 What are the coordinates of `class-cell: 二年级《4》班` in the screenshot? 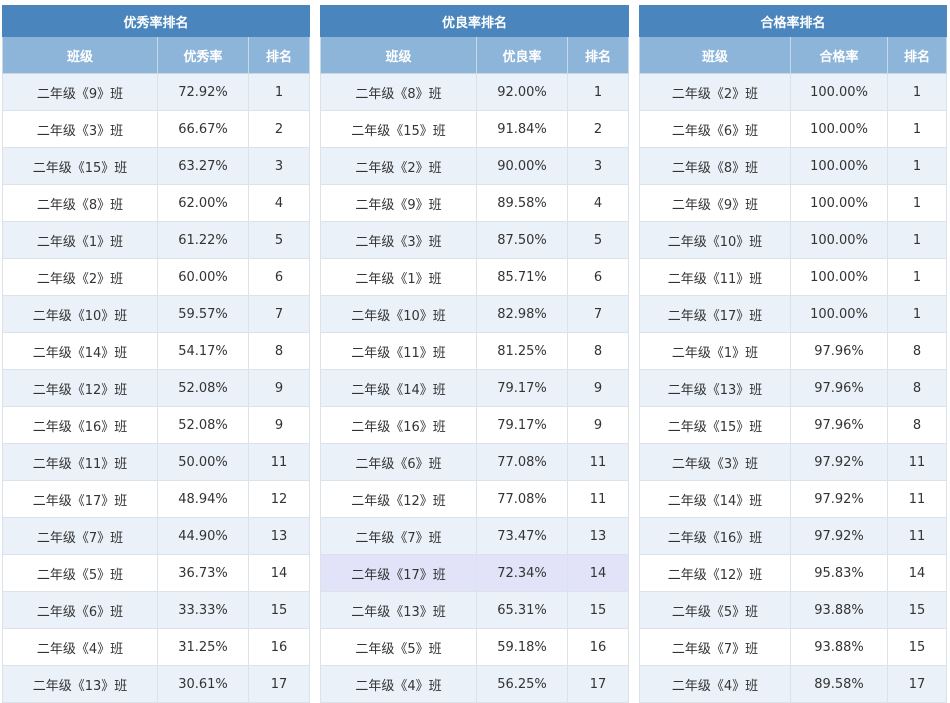 It's located at (80, 647).